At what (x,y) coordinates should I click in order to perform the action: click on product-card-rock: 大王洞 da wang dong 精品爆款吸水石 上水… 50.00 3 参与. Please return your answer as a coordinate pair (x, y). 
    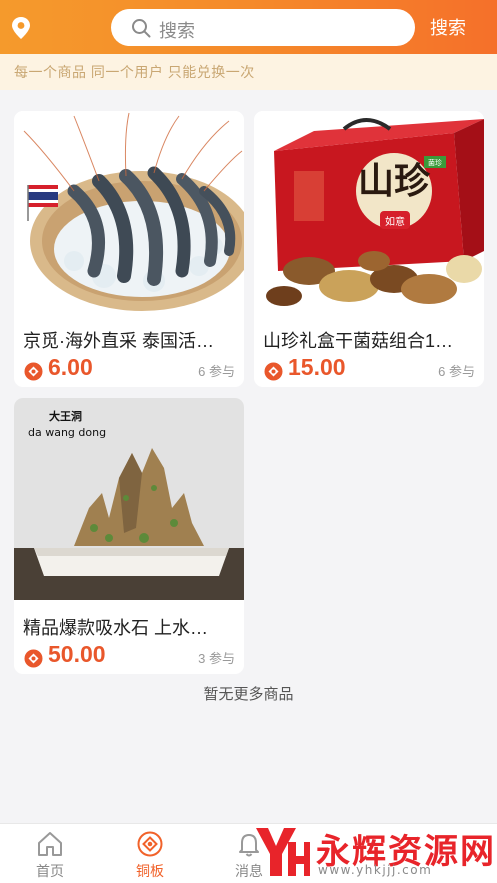
    Looking at the image, I should click on (129, 536).